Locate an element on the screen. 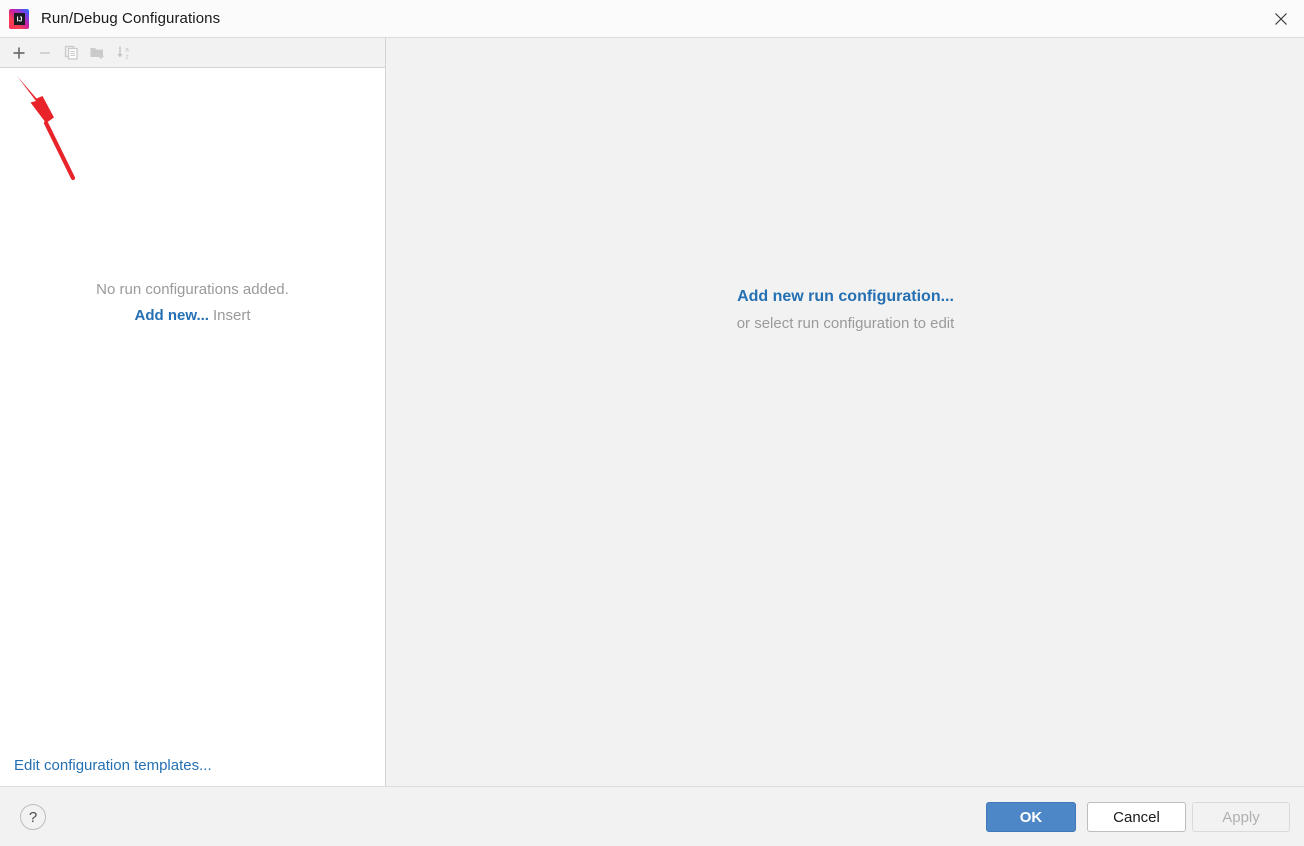 The height and width of the screenshot is (846, 1304). svg-text: z is located at coordinates (126, 56).